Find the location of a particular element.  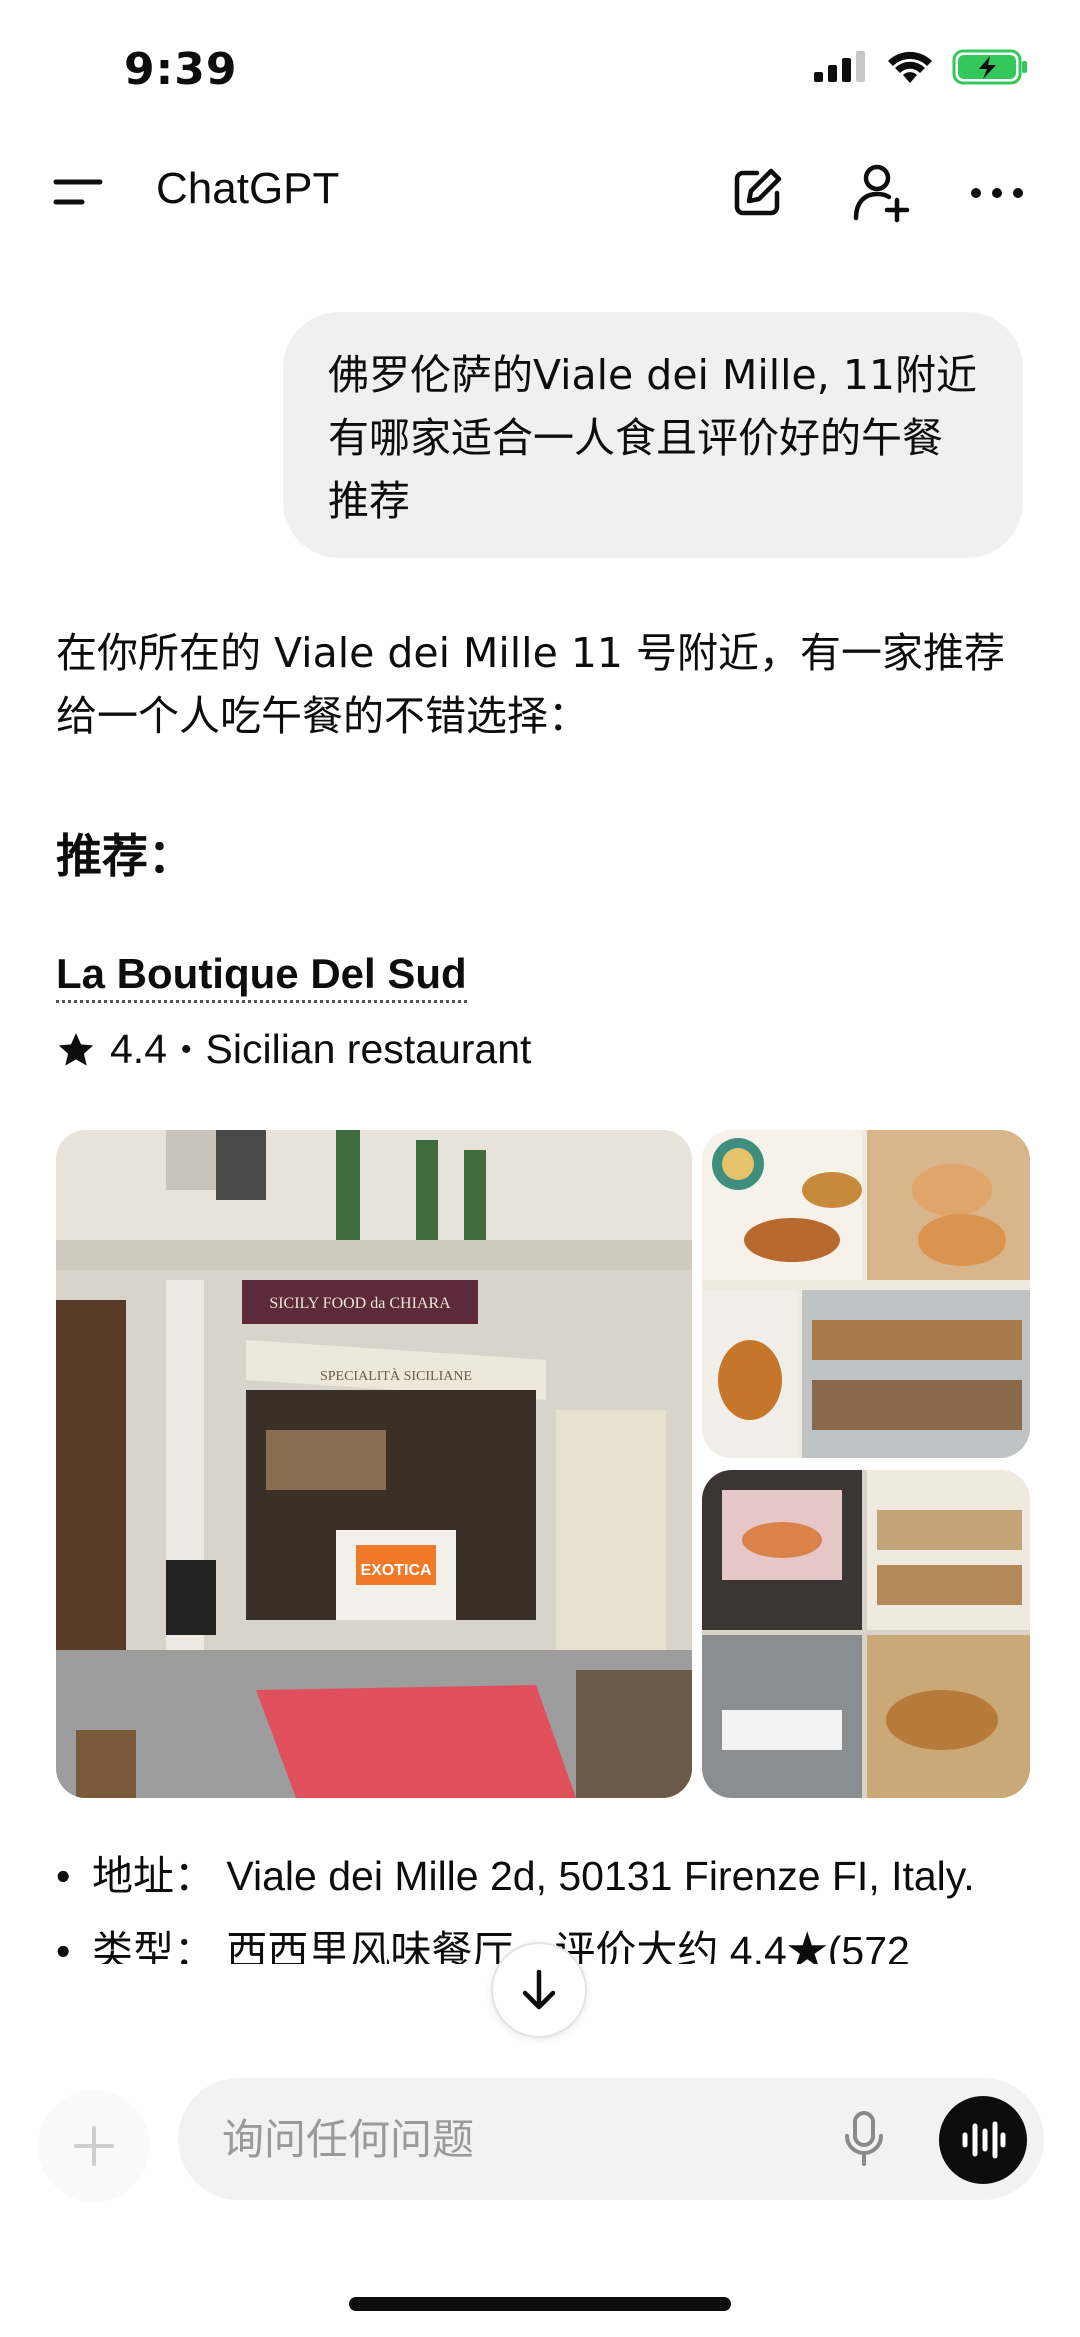

add-attachment-button is located at coordinates (94, 2146).